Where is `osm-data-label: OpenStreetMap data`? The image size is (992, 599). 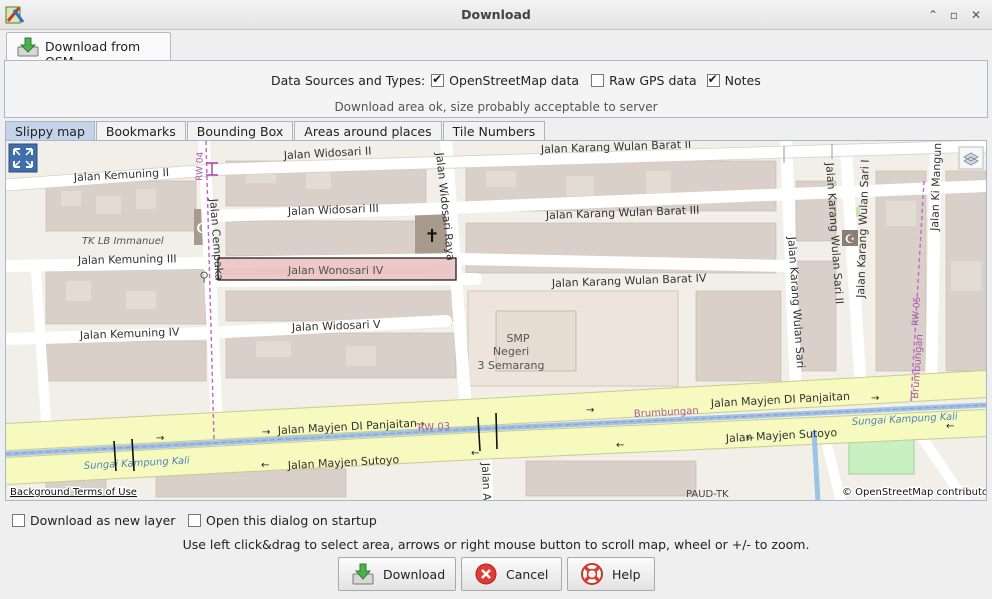 osm-data-label: OpenStreetMap data is located at coordinates (514, 80).